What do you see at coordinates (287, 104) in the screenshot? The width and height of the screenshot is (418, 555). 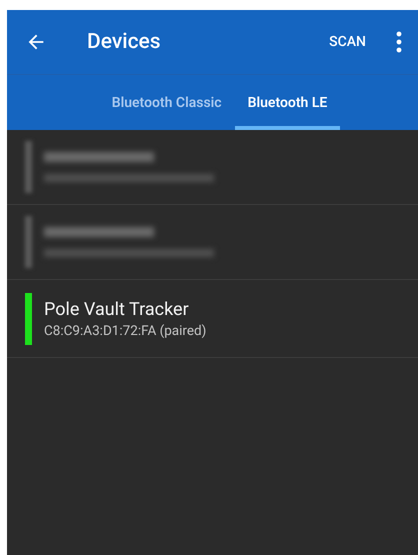 I see `tab: Bluetooth LE` at bounding box center [287, 104].